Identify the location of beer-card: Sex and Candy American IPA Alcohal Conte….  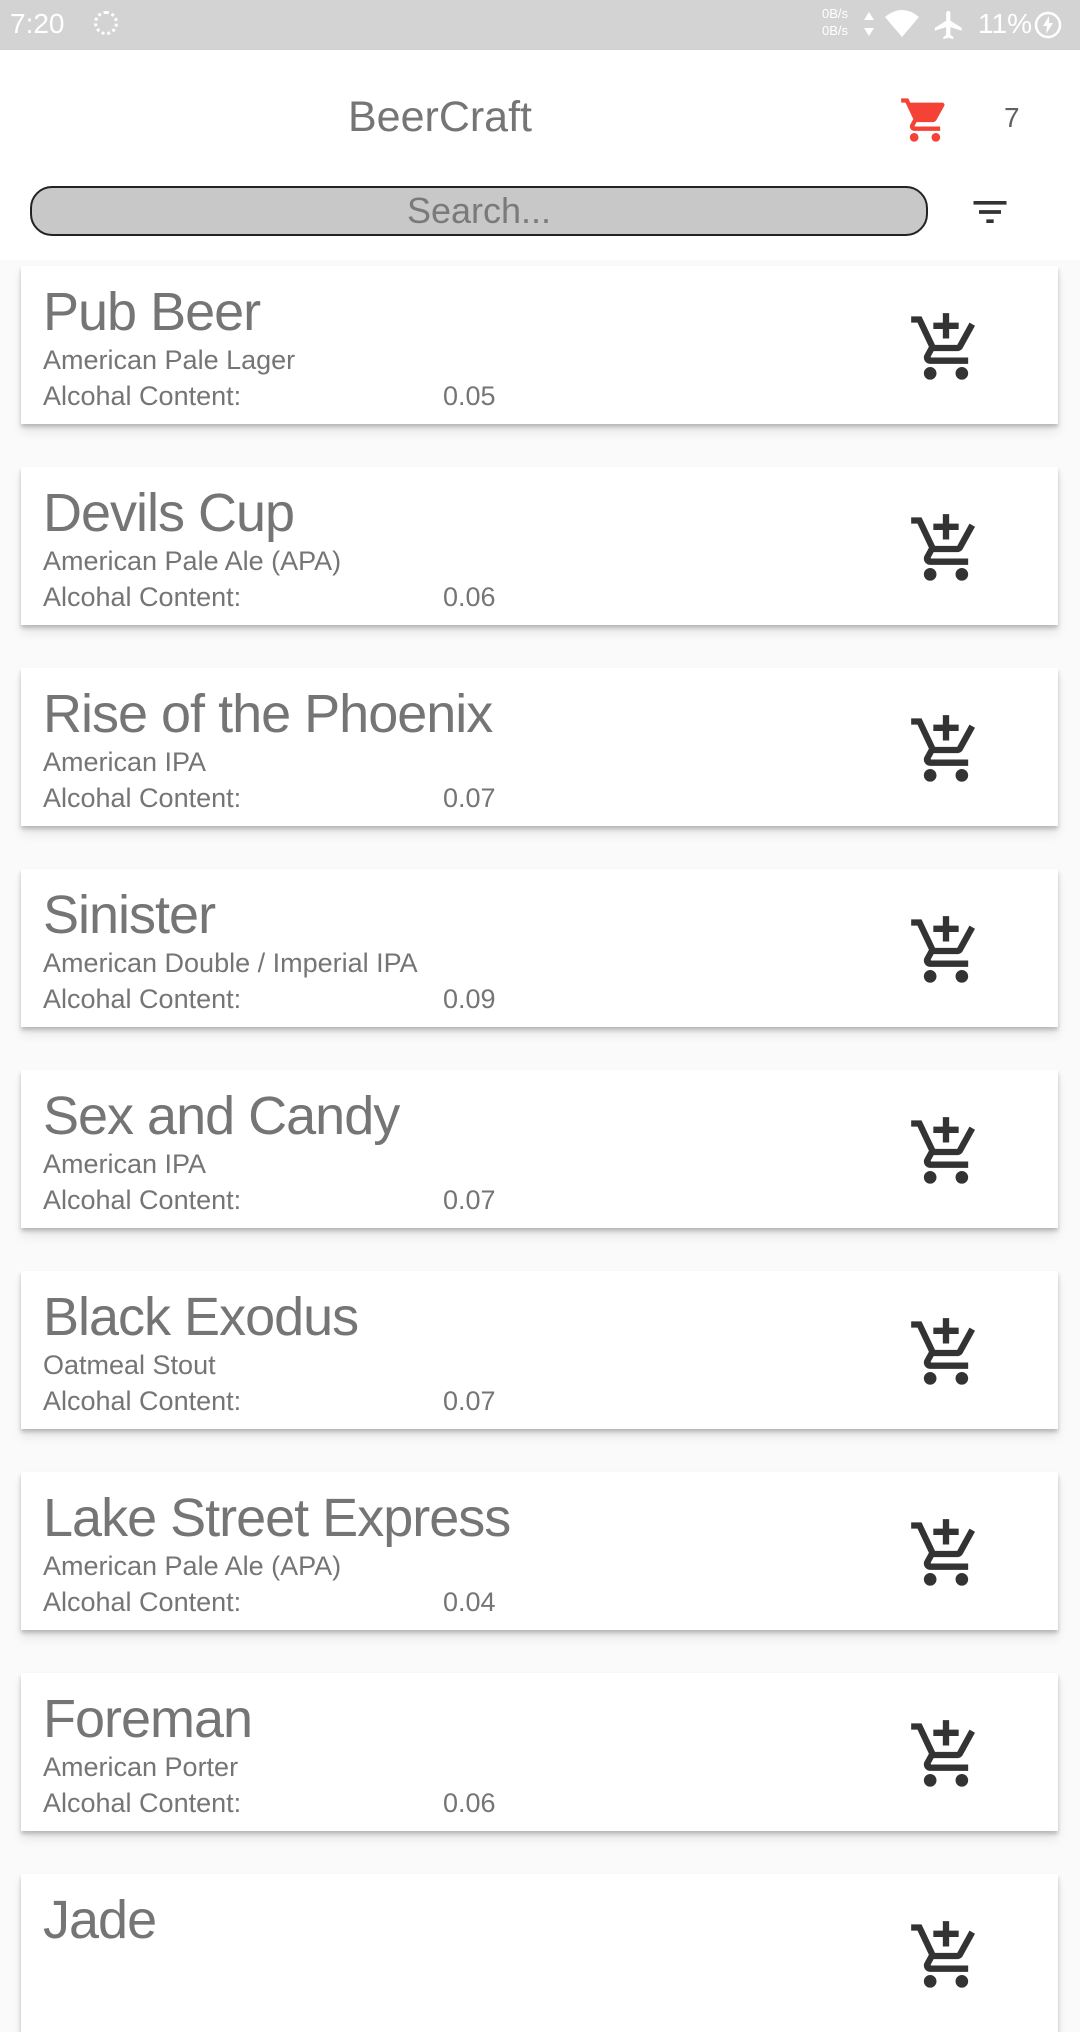
(539, 1149).